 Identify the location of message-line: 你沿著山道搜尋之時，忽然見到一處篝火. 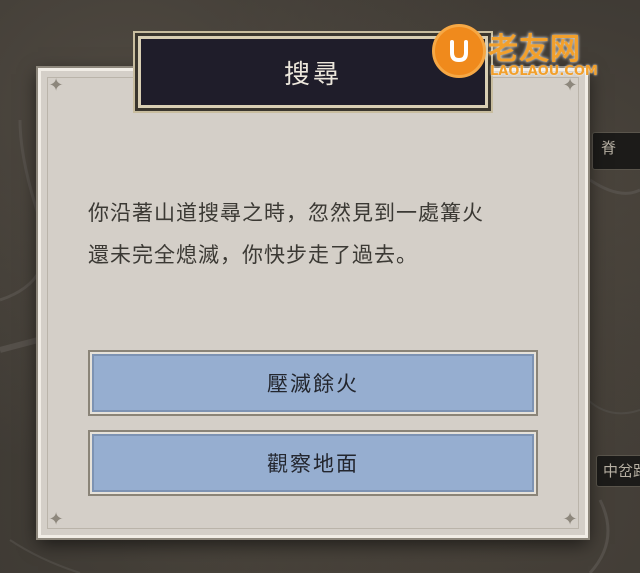
(286, 213).